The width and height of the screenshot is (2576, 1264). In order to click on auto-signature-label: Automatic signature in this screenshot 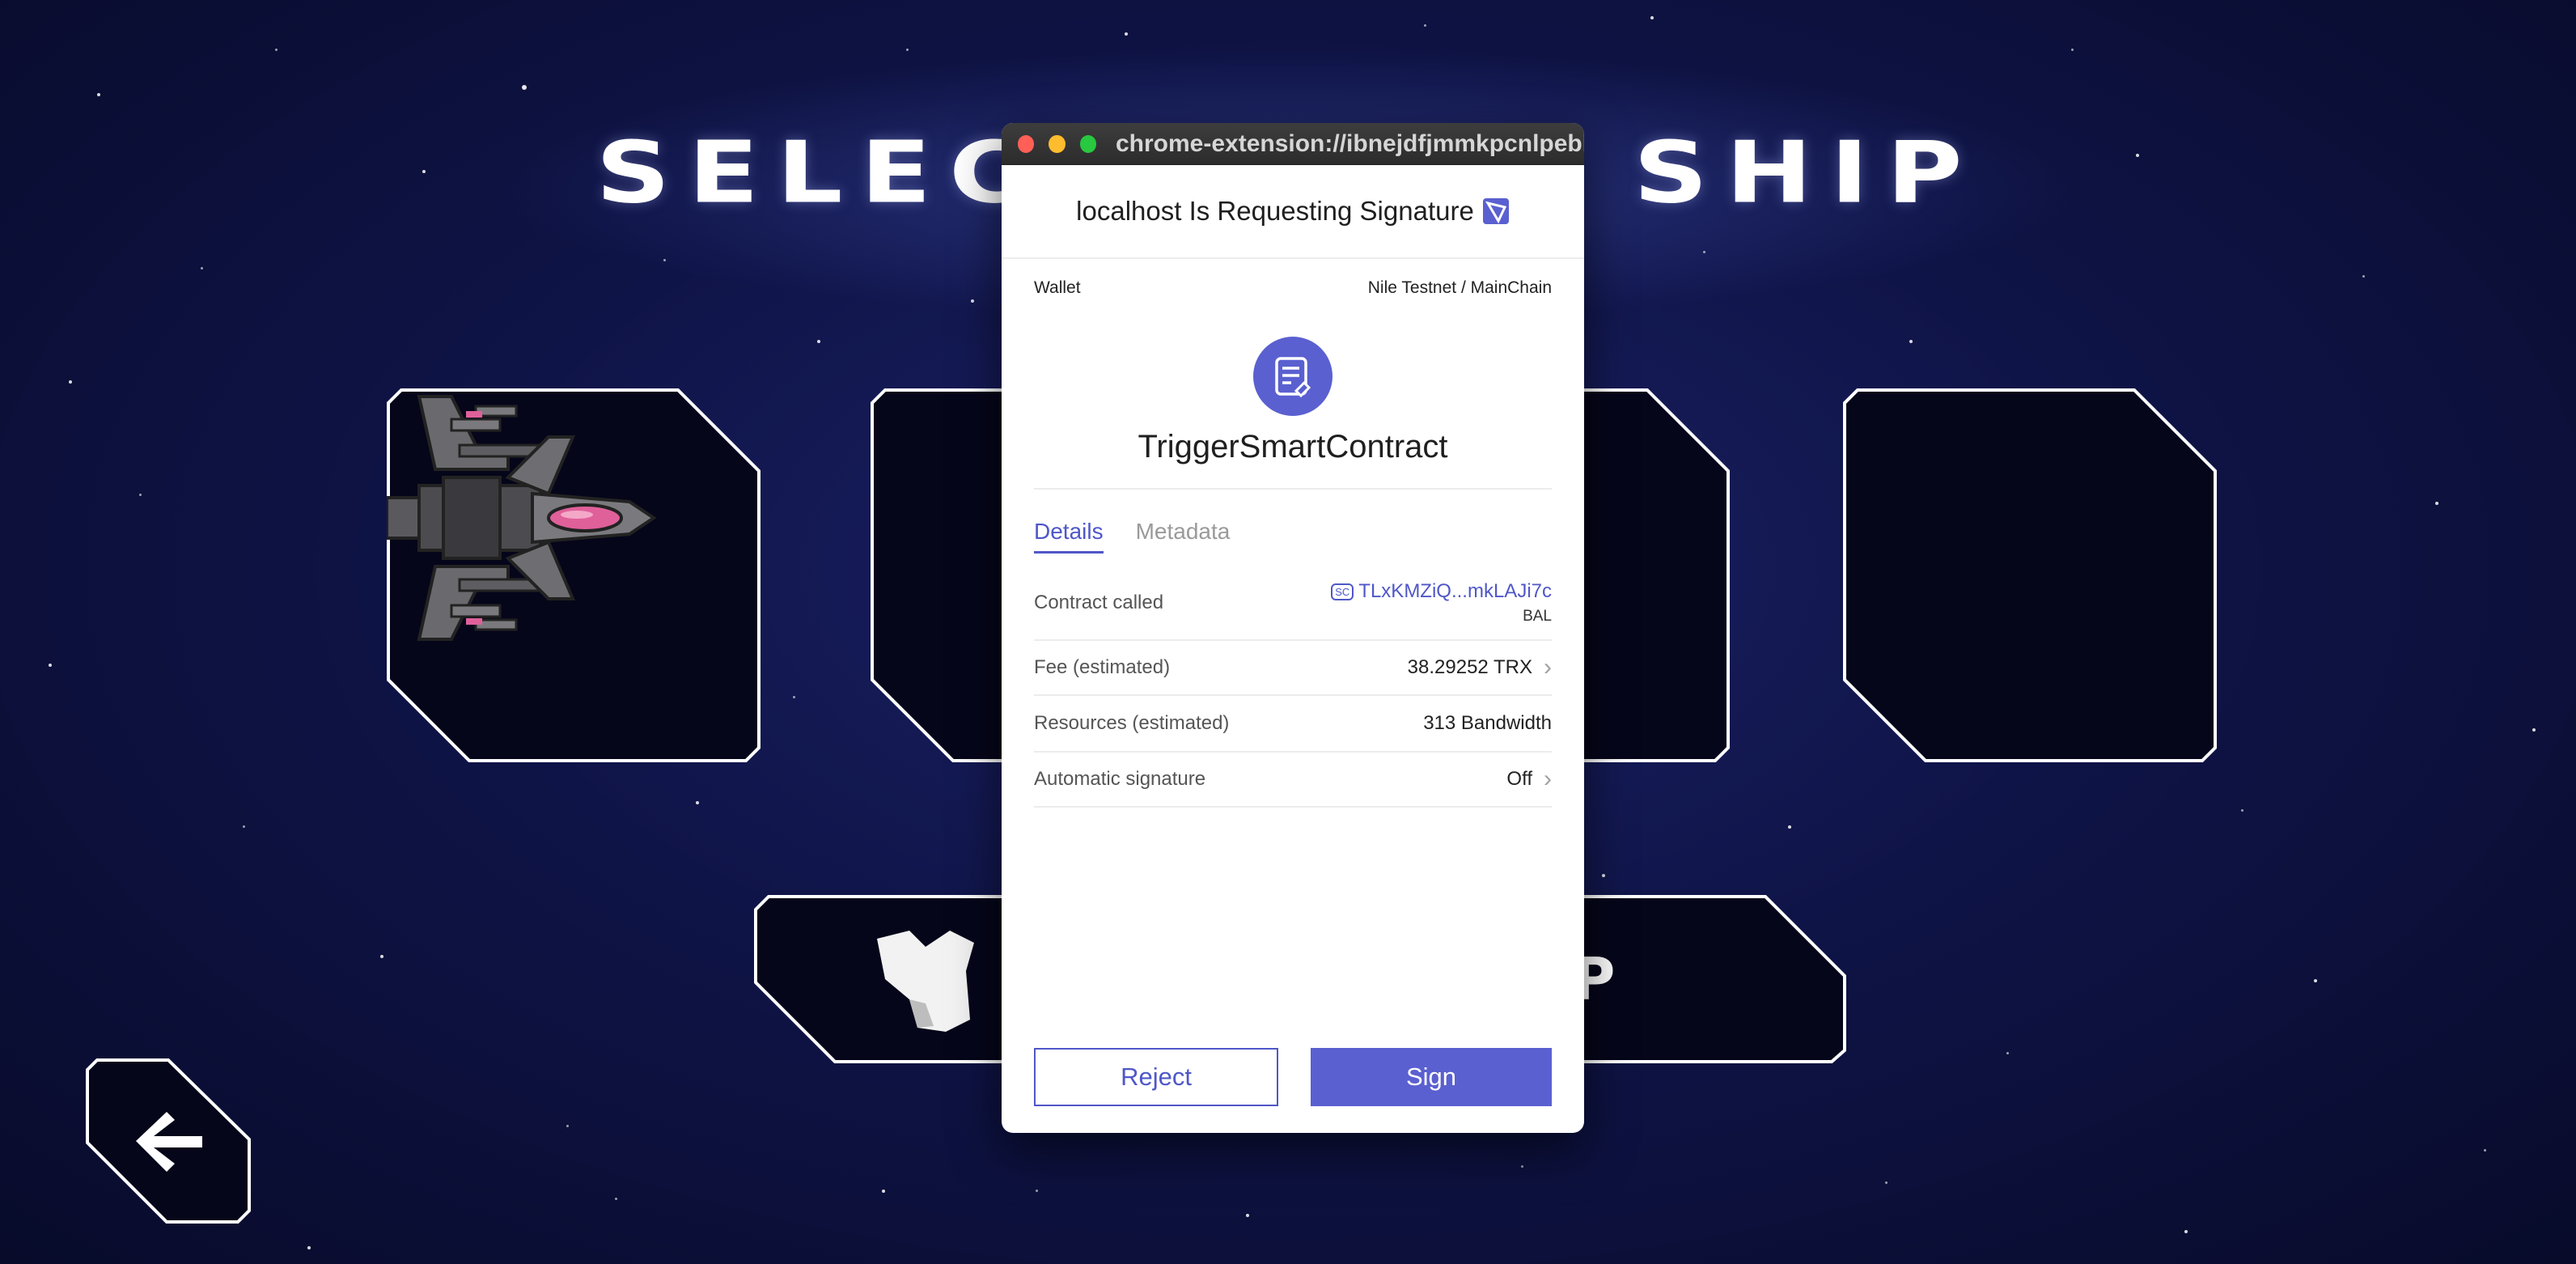, I will do `click(1120, 779)`.